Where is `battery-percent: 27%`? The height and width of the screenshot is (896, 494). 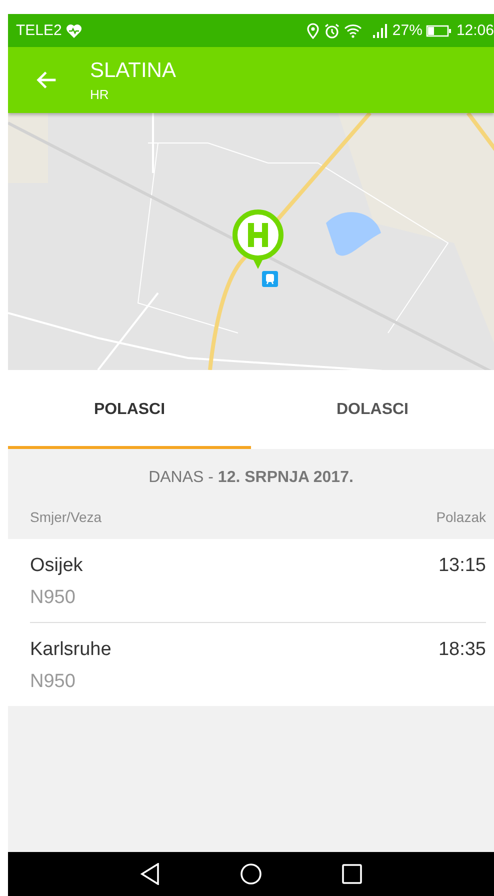
battery-percent: 27% is located at coordinates (407, 30).